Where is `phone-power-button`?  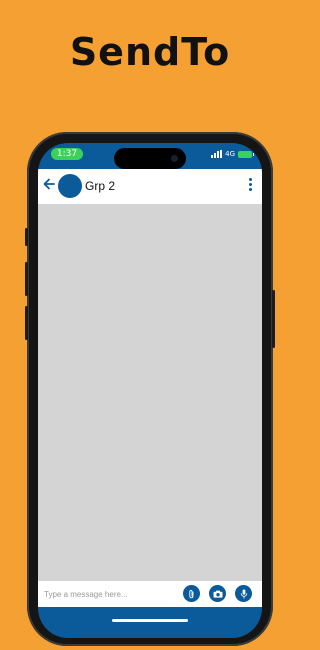 phone-power-button is located at coordinates (273, 319).